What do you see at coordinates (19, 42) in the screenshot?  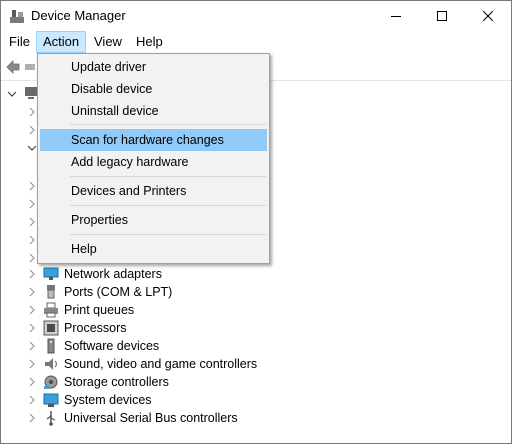 I see `menu-file: File` at bounding box center [19, 42].